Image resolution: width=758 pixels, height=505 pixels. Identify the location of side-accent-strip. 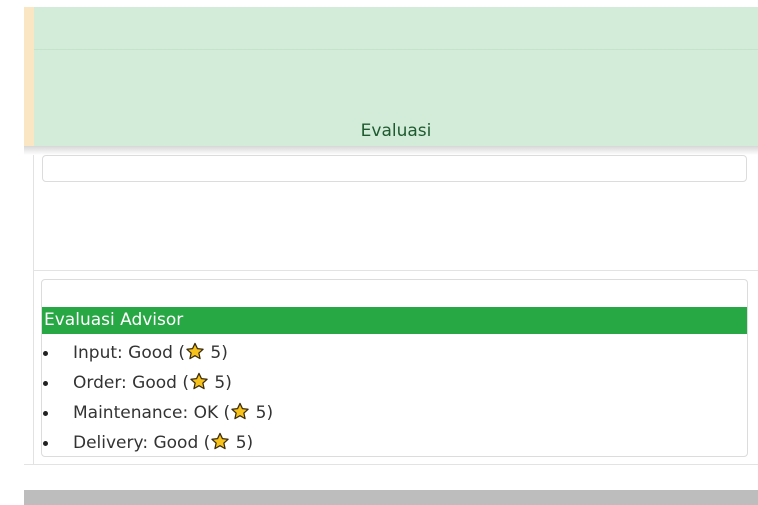
(29, 76).